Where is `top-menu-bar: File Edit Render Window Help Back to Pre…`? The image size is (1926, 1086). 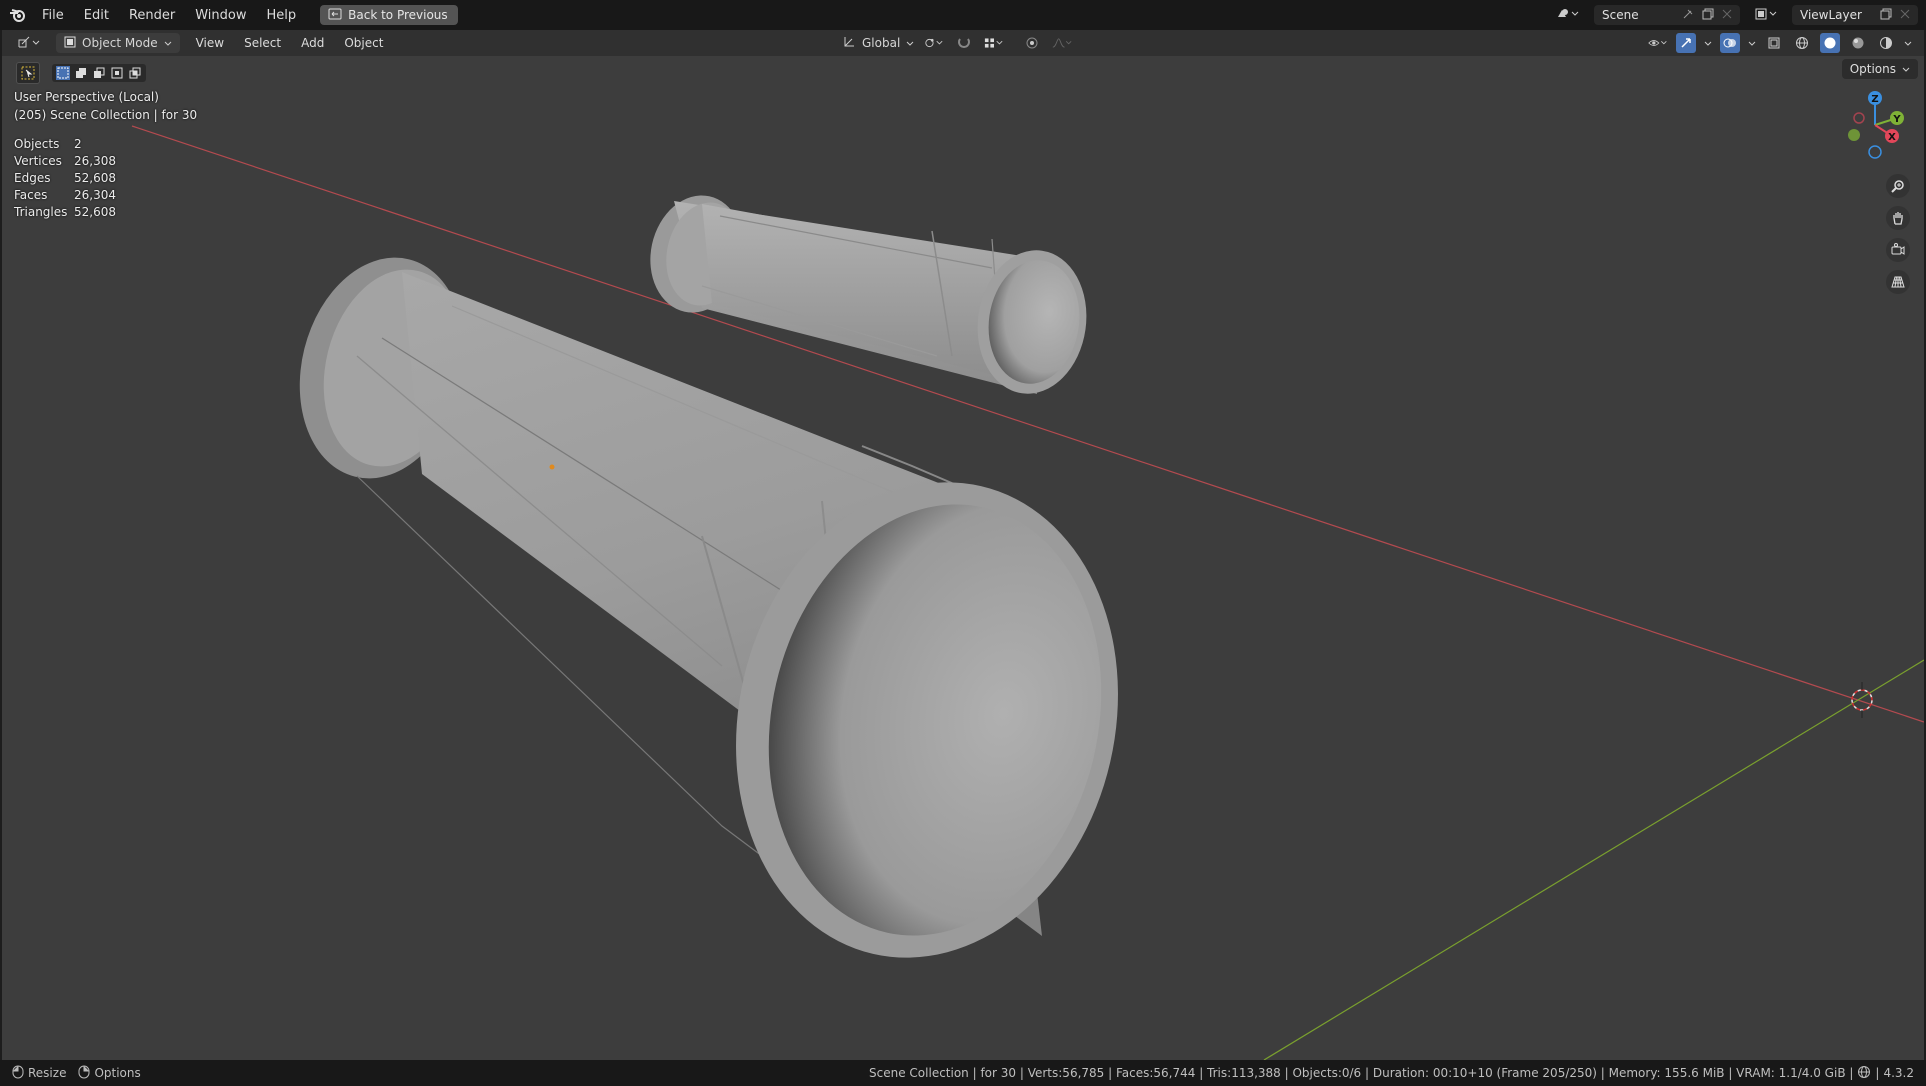
top-menu-bar: File Edit Render Window Help Back to Pre… is located at coordinates (963, 15).